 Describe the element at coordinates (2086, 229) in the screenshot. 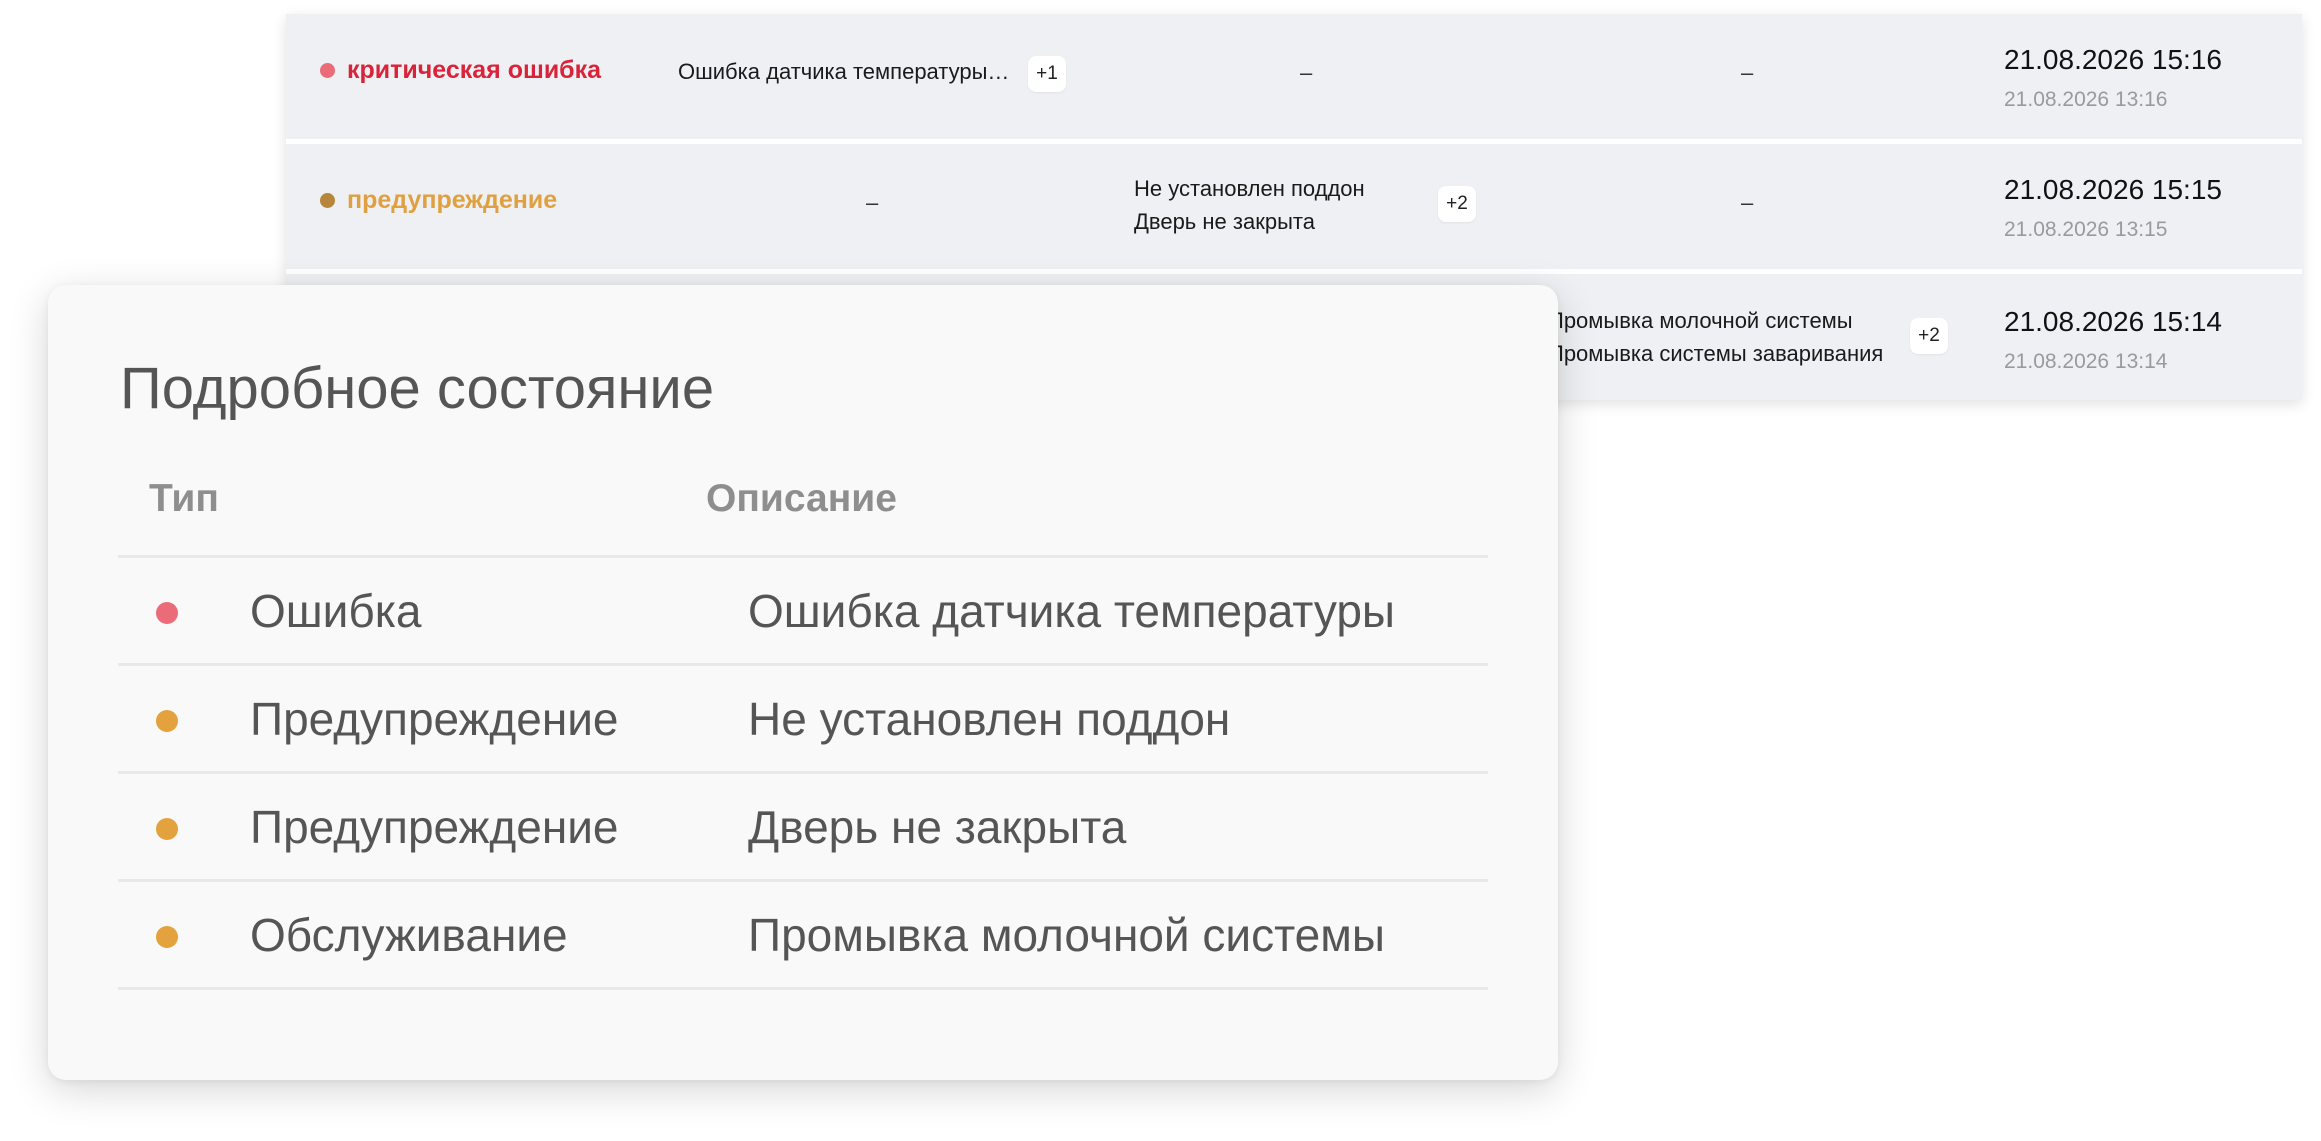

I see `event-time-local: 21.08.2026 13:15` at that location.